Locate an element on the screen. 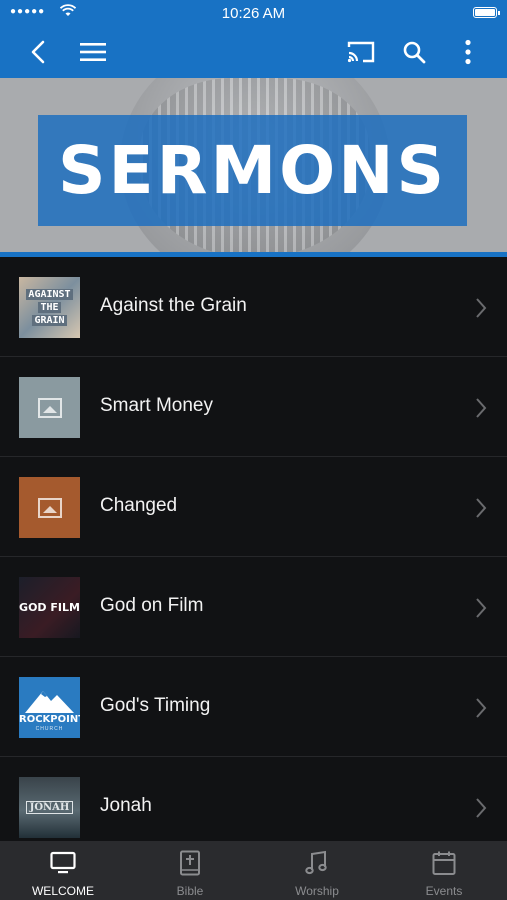 This screenshot has width=507, height=900. series-thumbnail: ROCKPOINT CHURCH is located at coordinates (49, 707).